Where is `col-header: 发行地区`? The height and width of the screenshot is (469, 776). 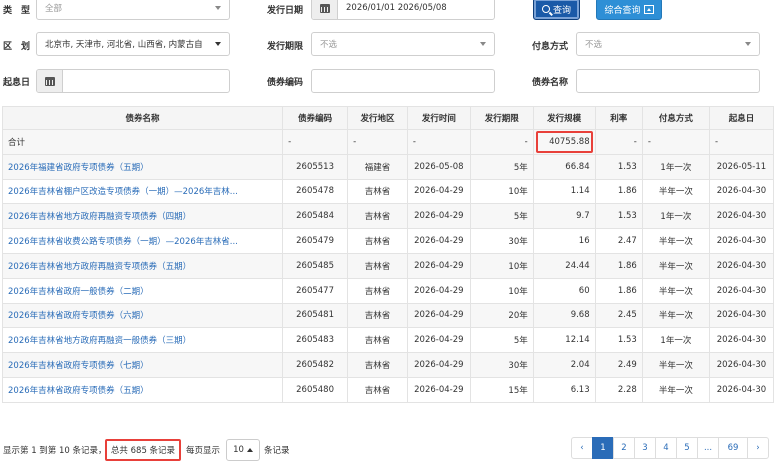
col-header: 发行地区 is located at coordinates (377, 118).